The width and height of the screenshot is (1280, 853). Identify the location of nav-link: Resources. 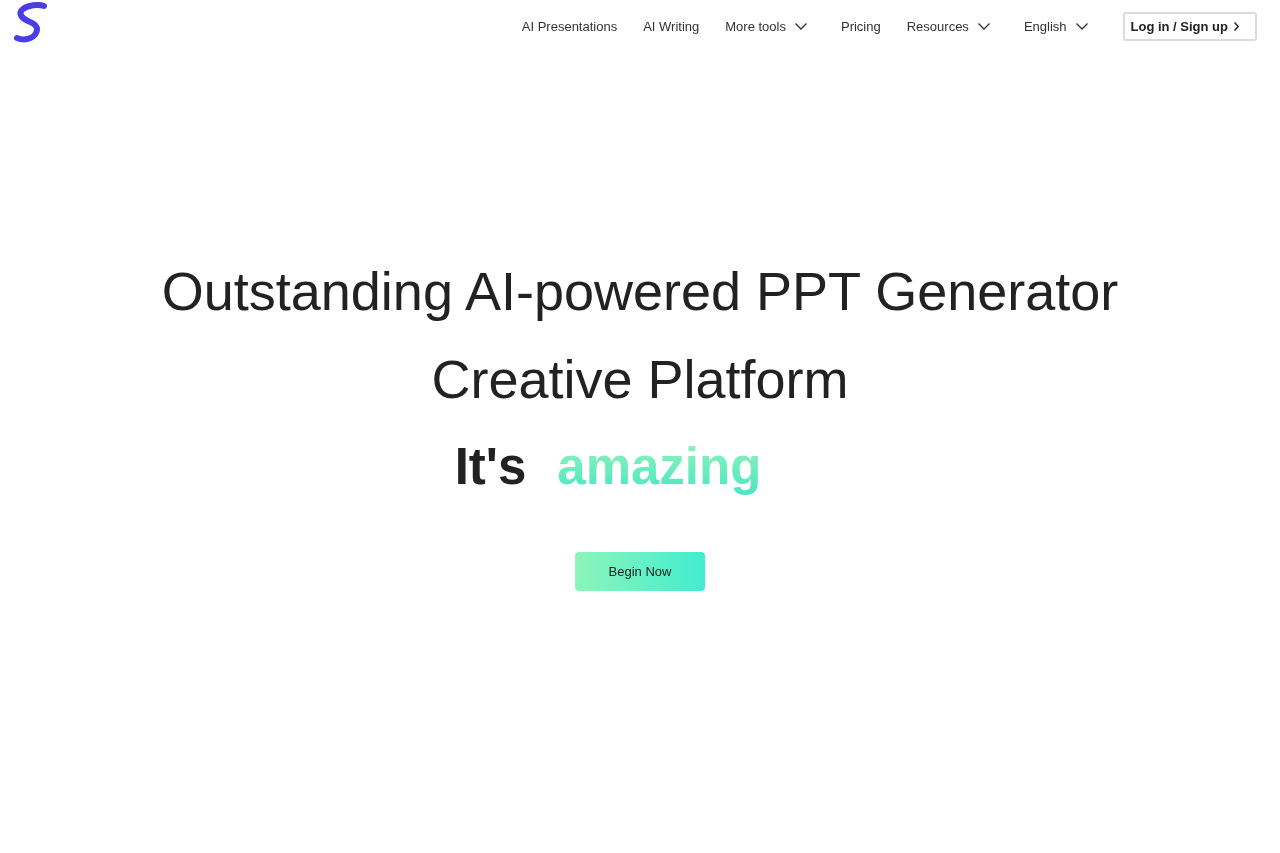
(948, 26).